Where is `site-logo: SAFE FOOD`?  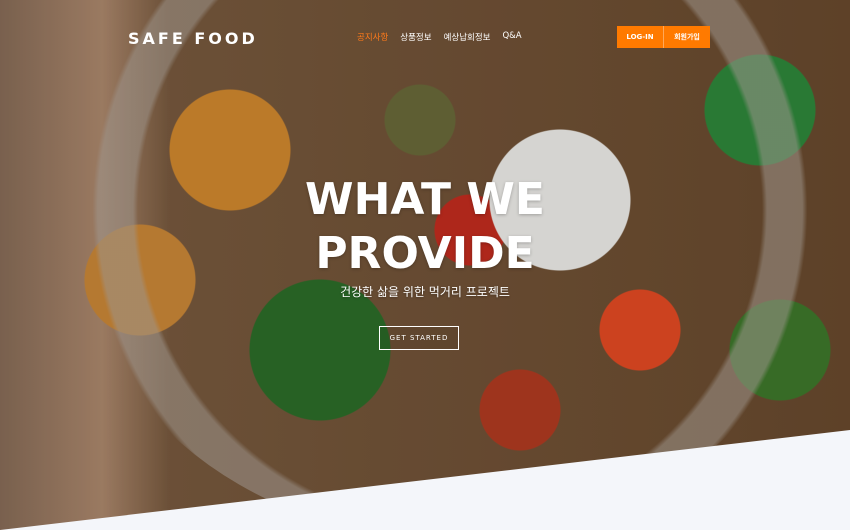 site-logo: SAFE FOOD is located at coordinates (193, 38).